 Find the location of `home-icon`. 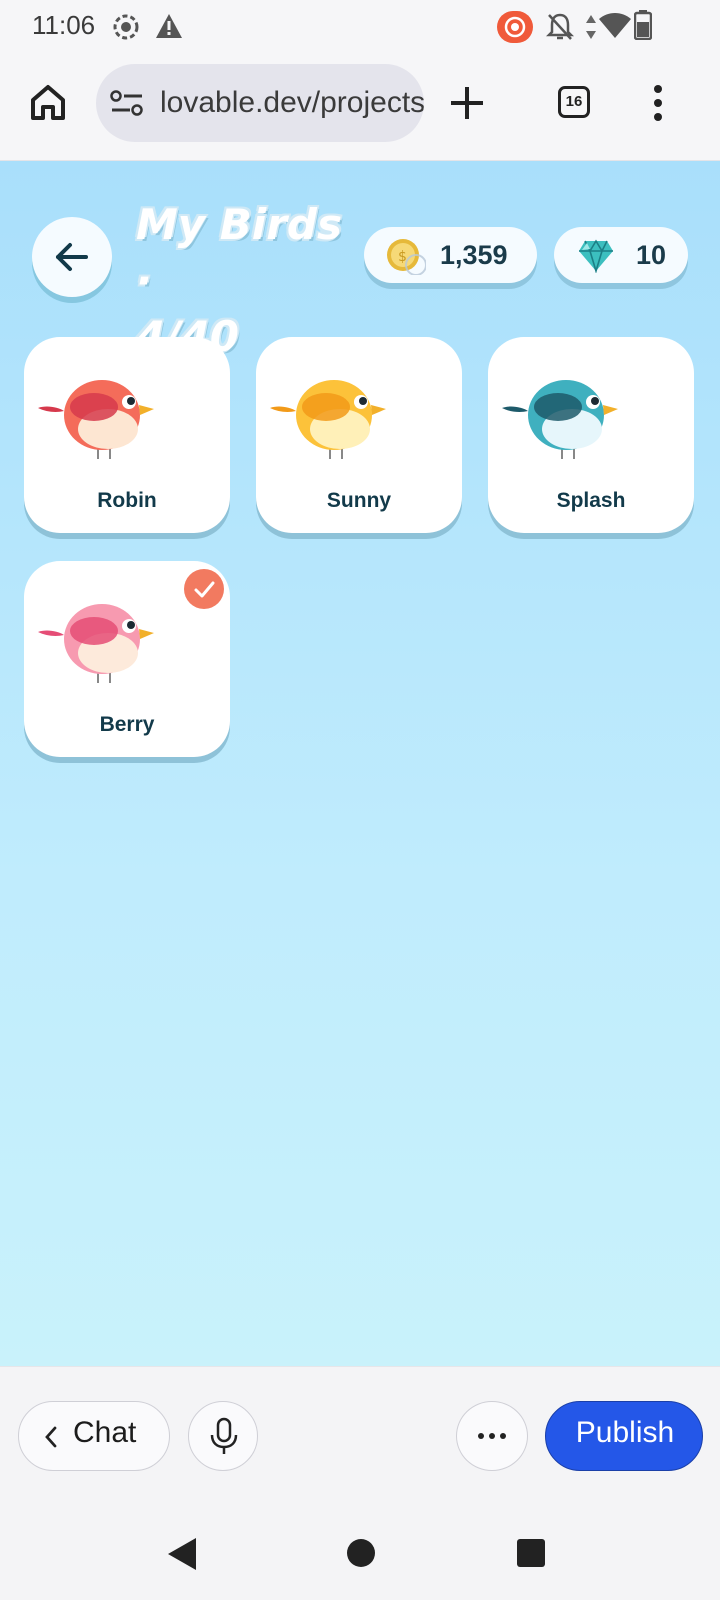

home-icon is located at coordinates (48, 102).